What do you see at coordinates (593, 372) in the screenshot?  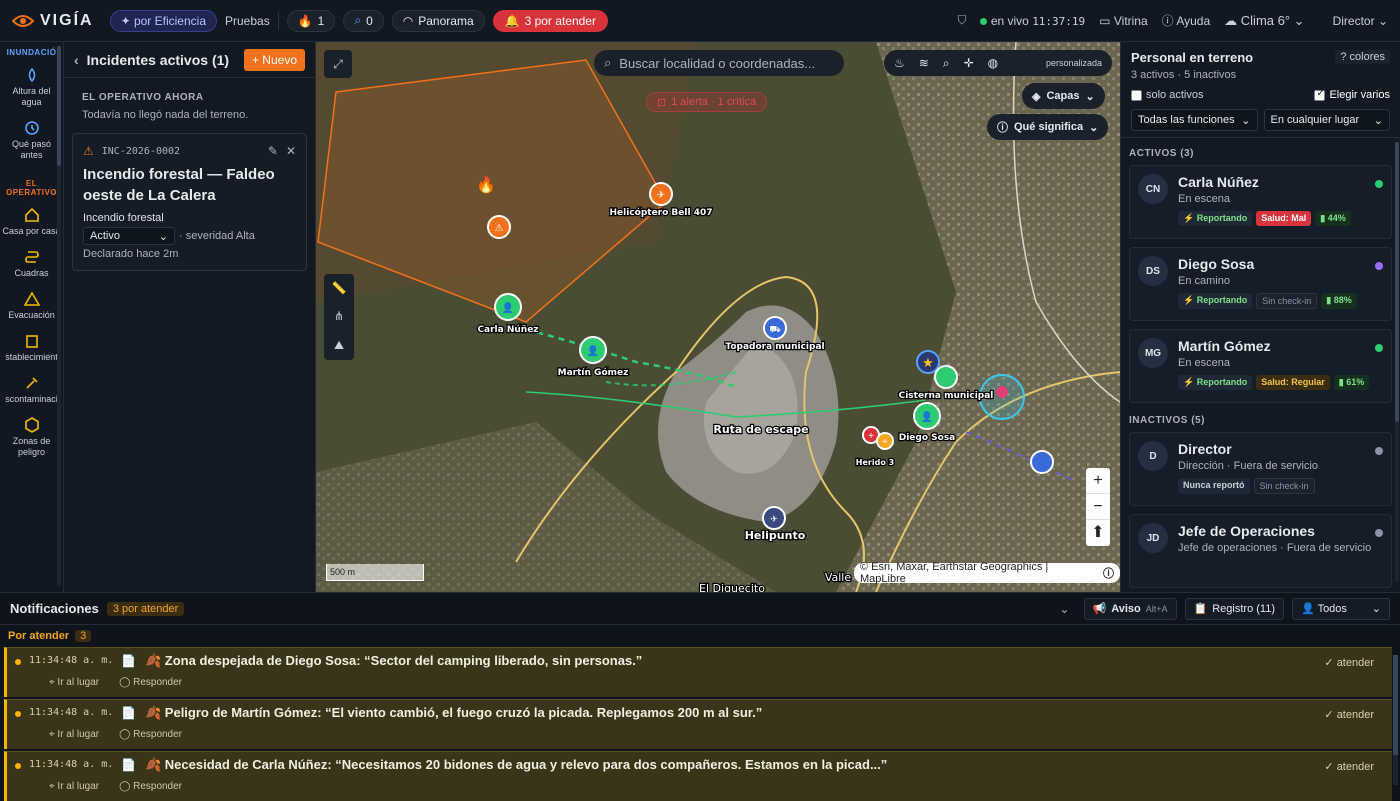 I see `map-label-martin: Martín Gómez` at bounding box center [593, 372].